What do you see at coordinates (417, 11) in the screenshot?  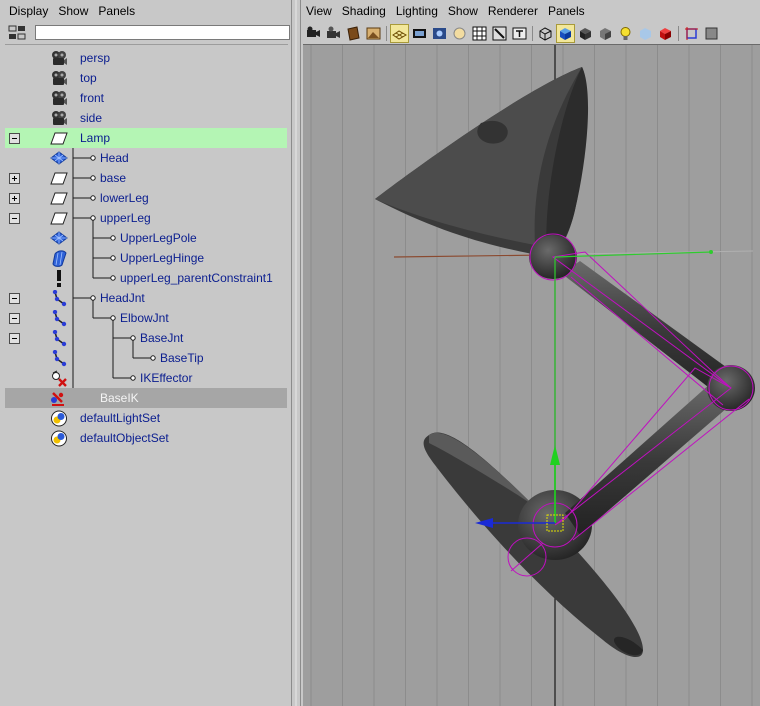 I see `menu-lighting: Lighting` at bounding box center [417, 11].